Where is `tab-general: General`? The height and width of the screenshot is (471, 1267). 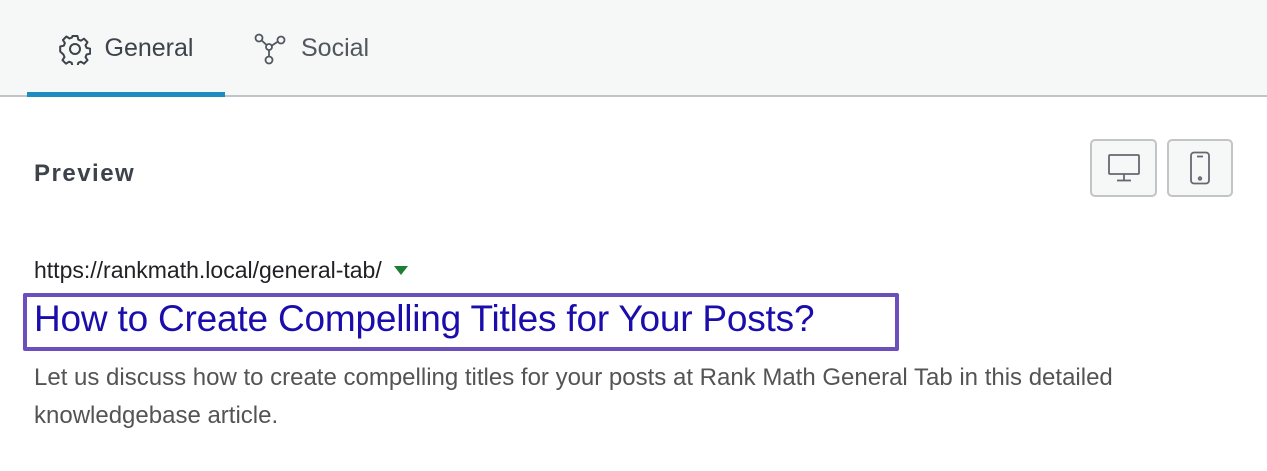 tab-general: General is located at coordinates (126, 48).